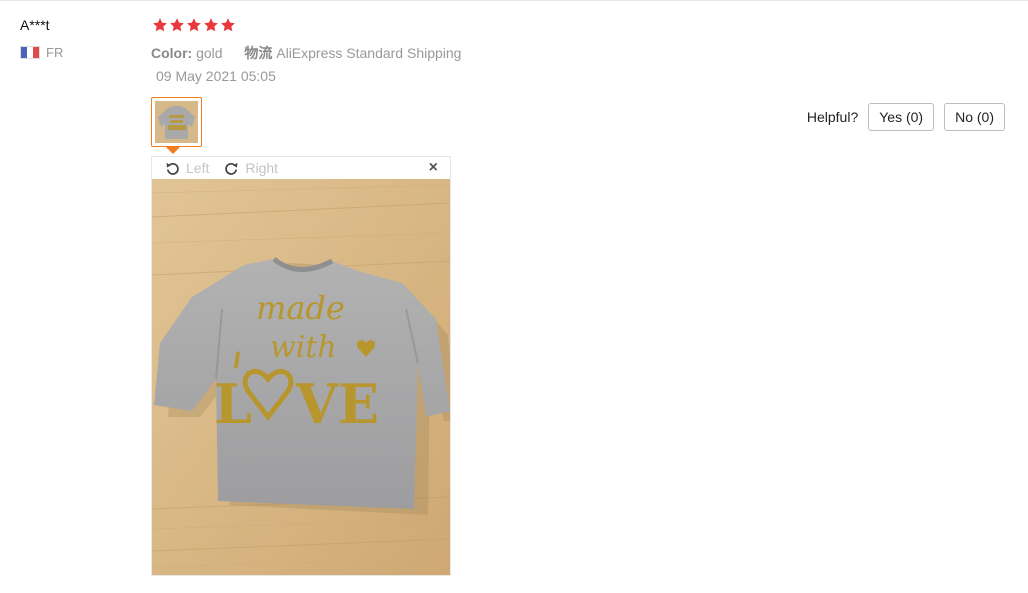 The width and height of the screenshot is (1028, 593). Describe the element at coordinates (337, 404) in the screenshot. I see `shirt-print-ve: VE` at that location.